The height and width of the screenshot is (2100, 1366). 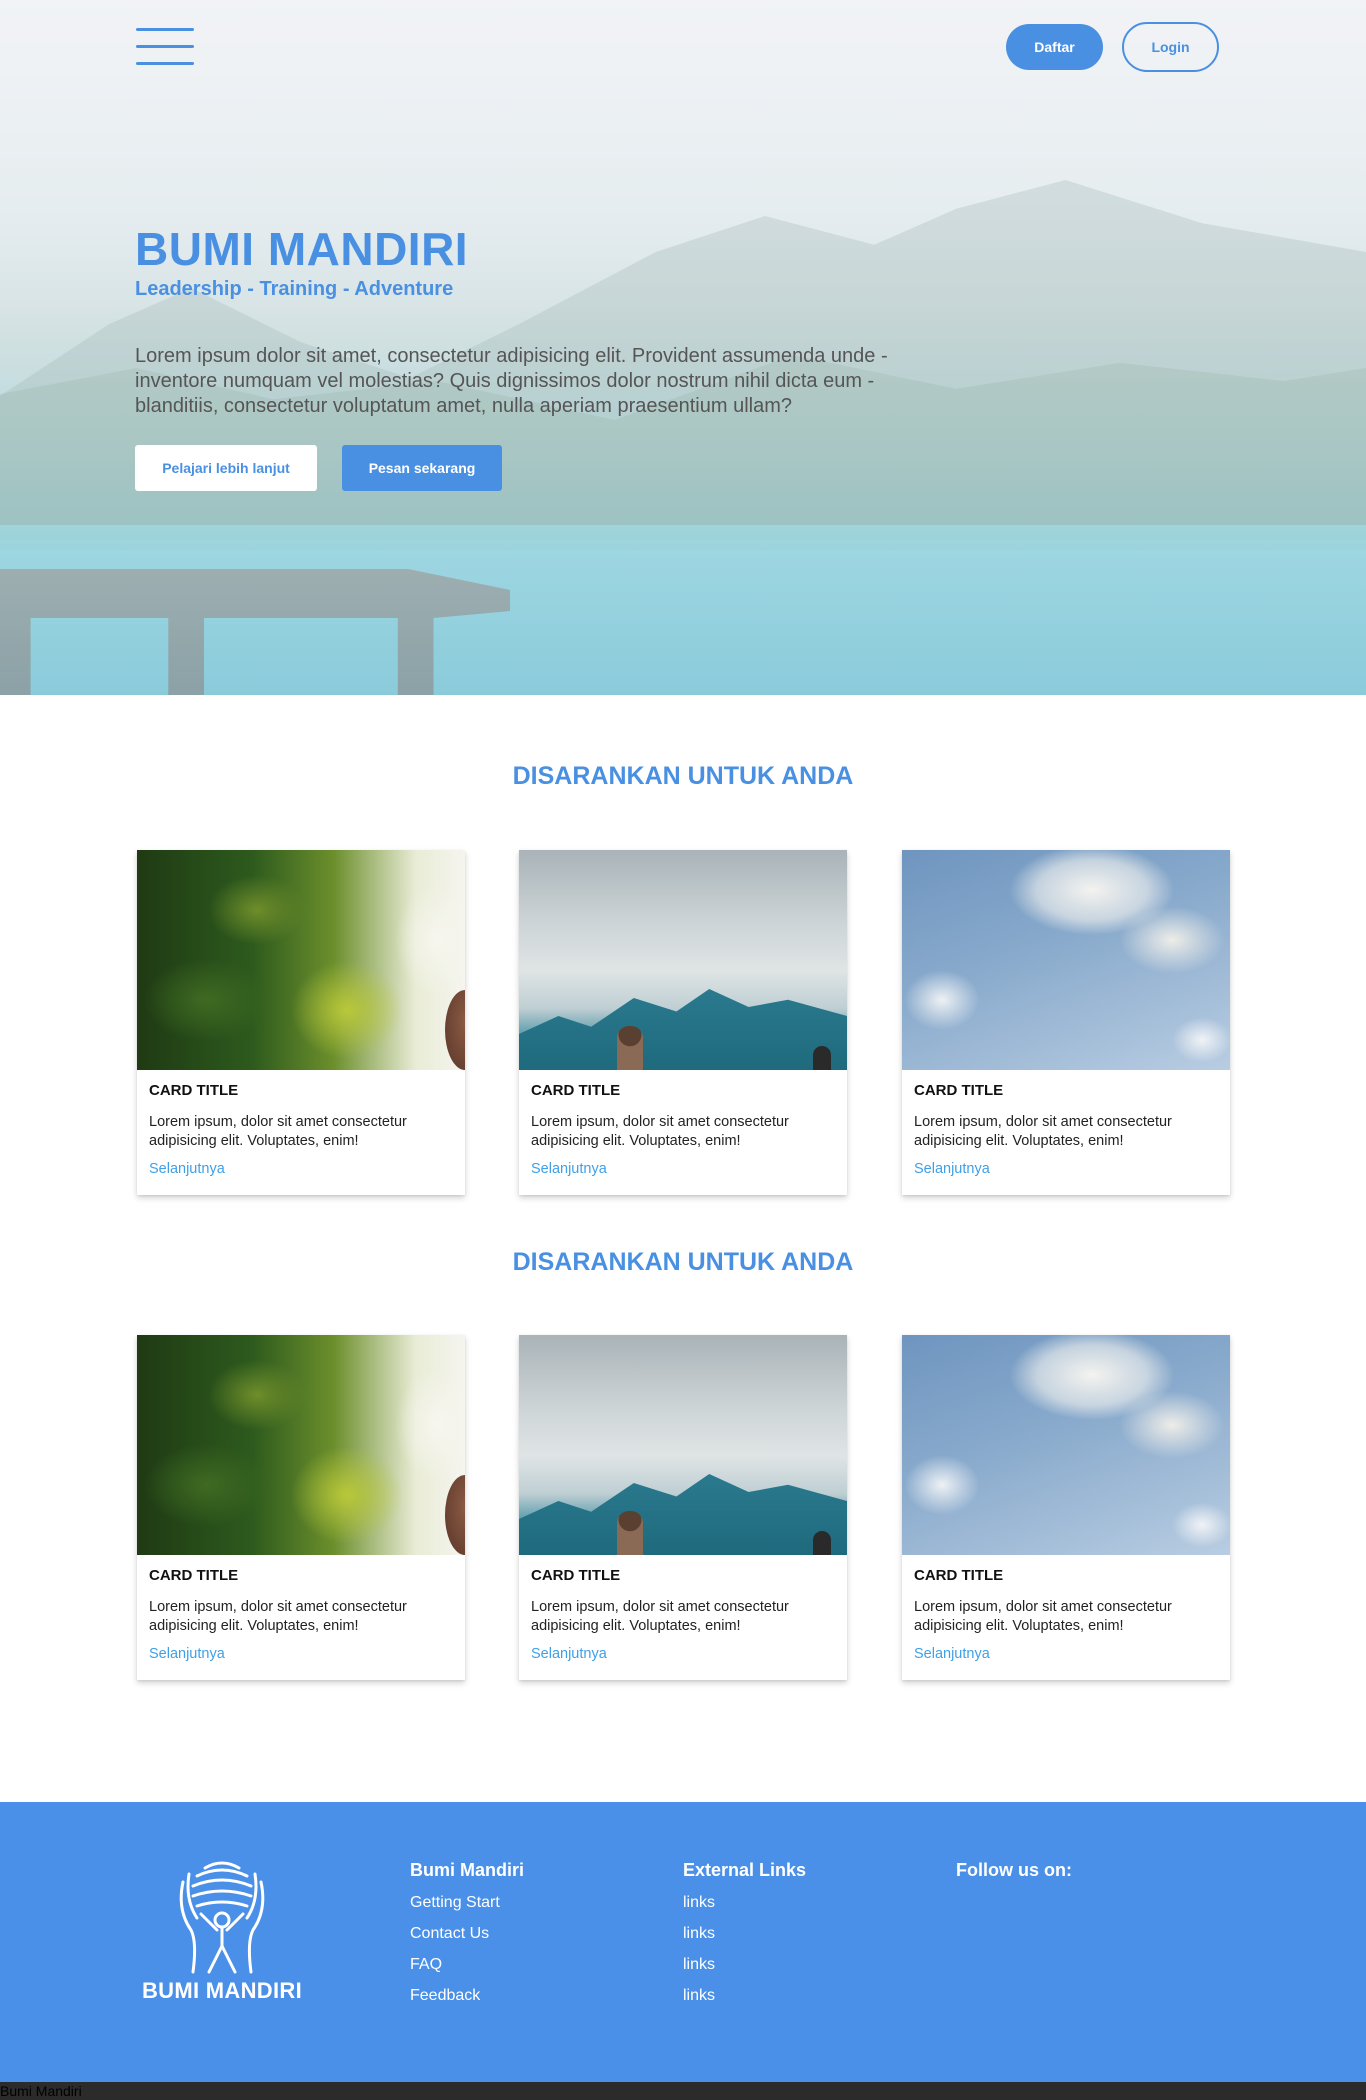 I want to click on footer-column-follow-us: Follow us on:, so click(x=1014, y=1876).